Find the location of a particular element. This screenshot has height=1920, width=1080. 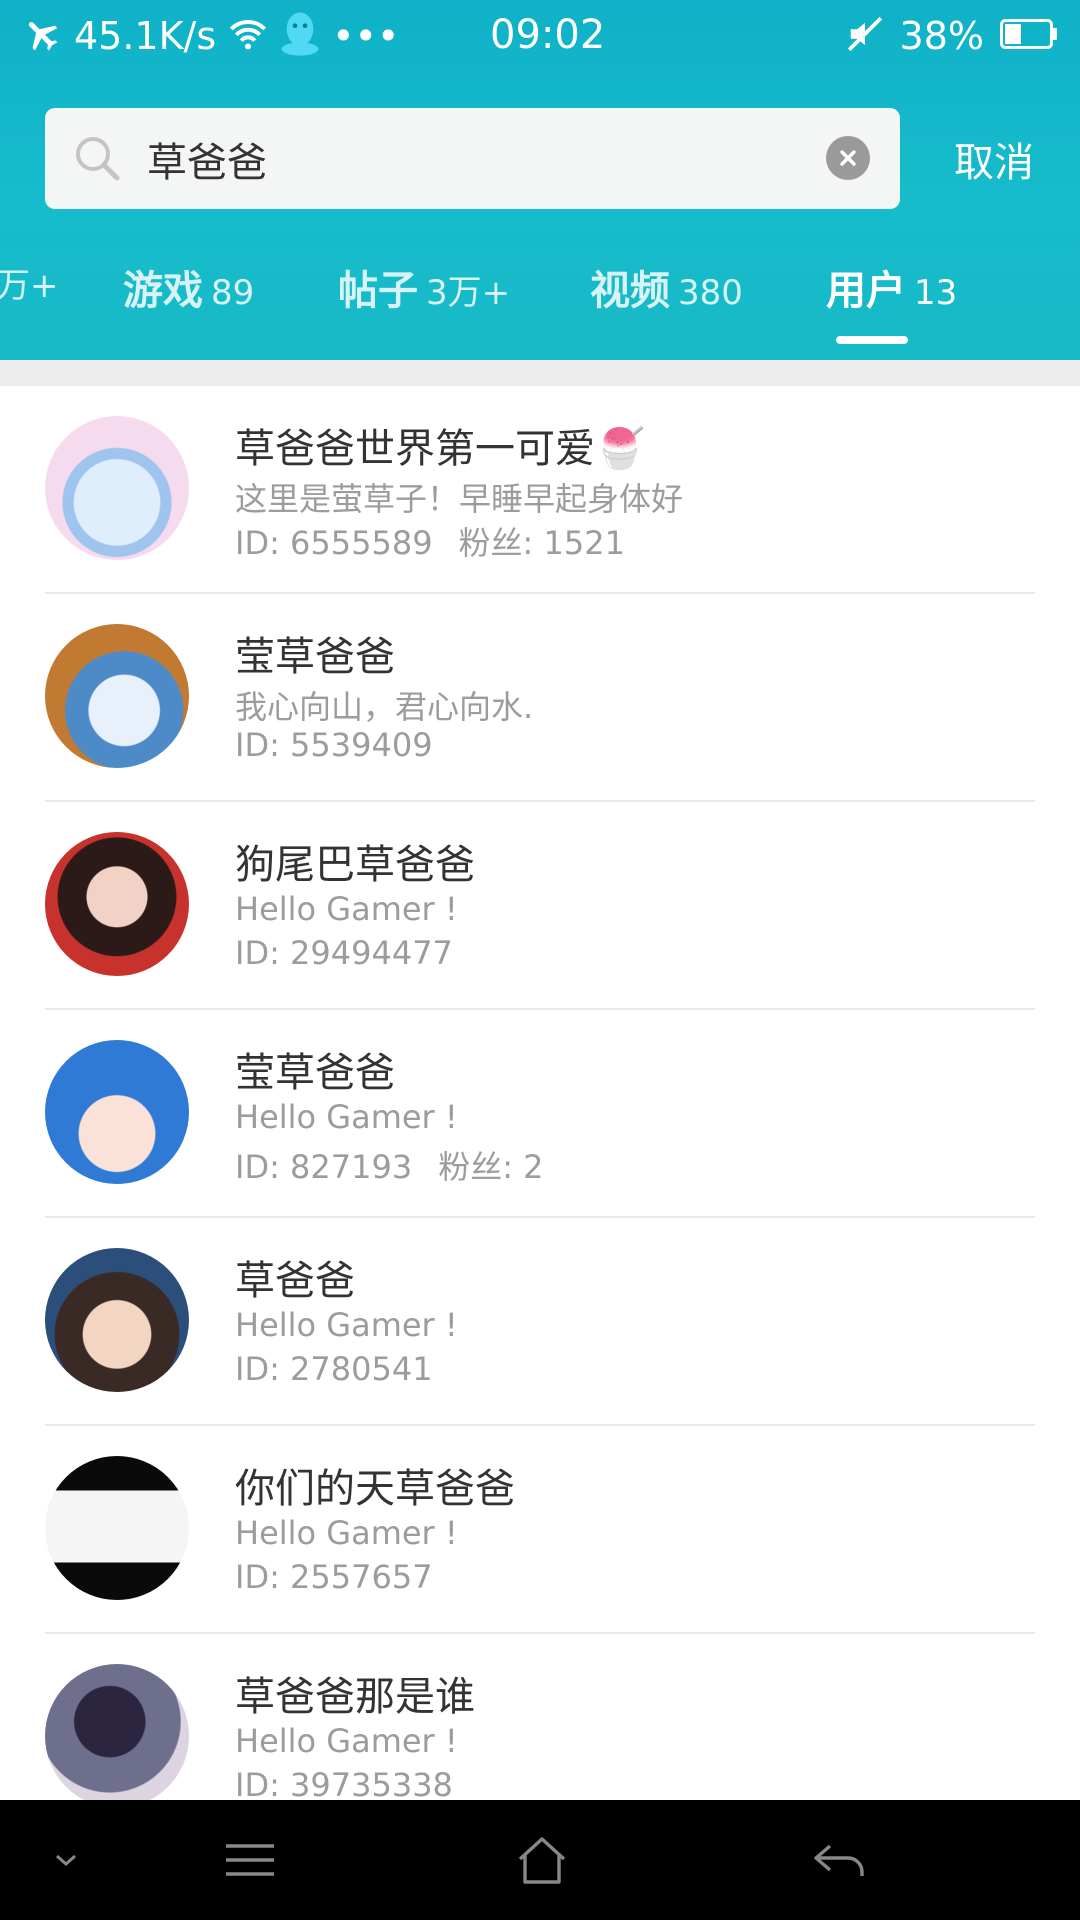

airplane-icon is located at coordinates (42, 36).